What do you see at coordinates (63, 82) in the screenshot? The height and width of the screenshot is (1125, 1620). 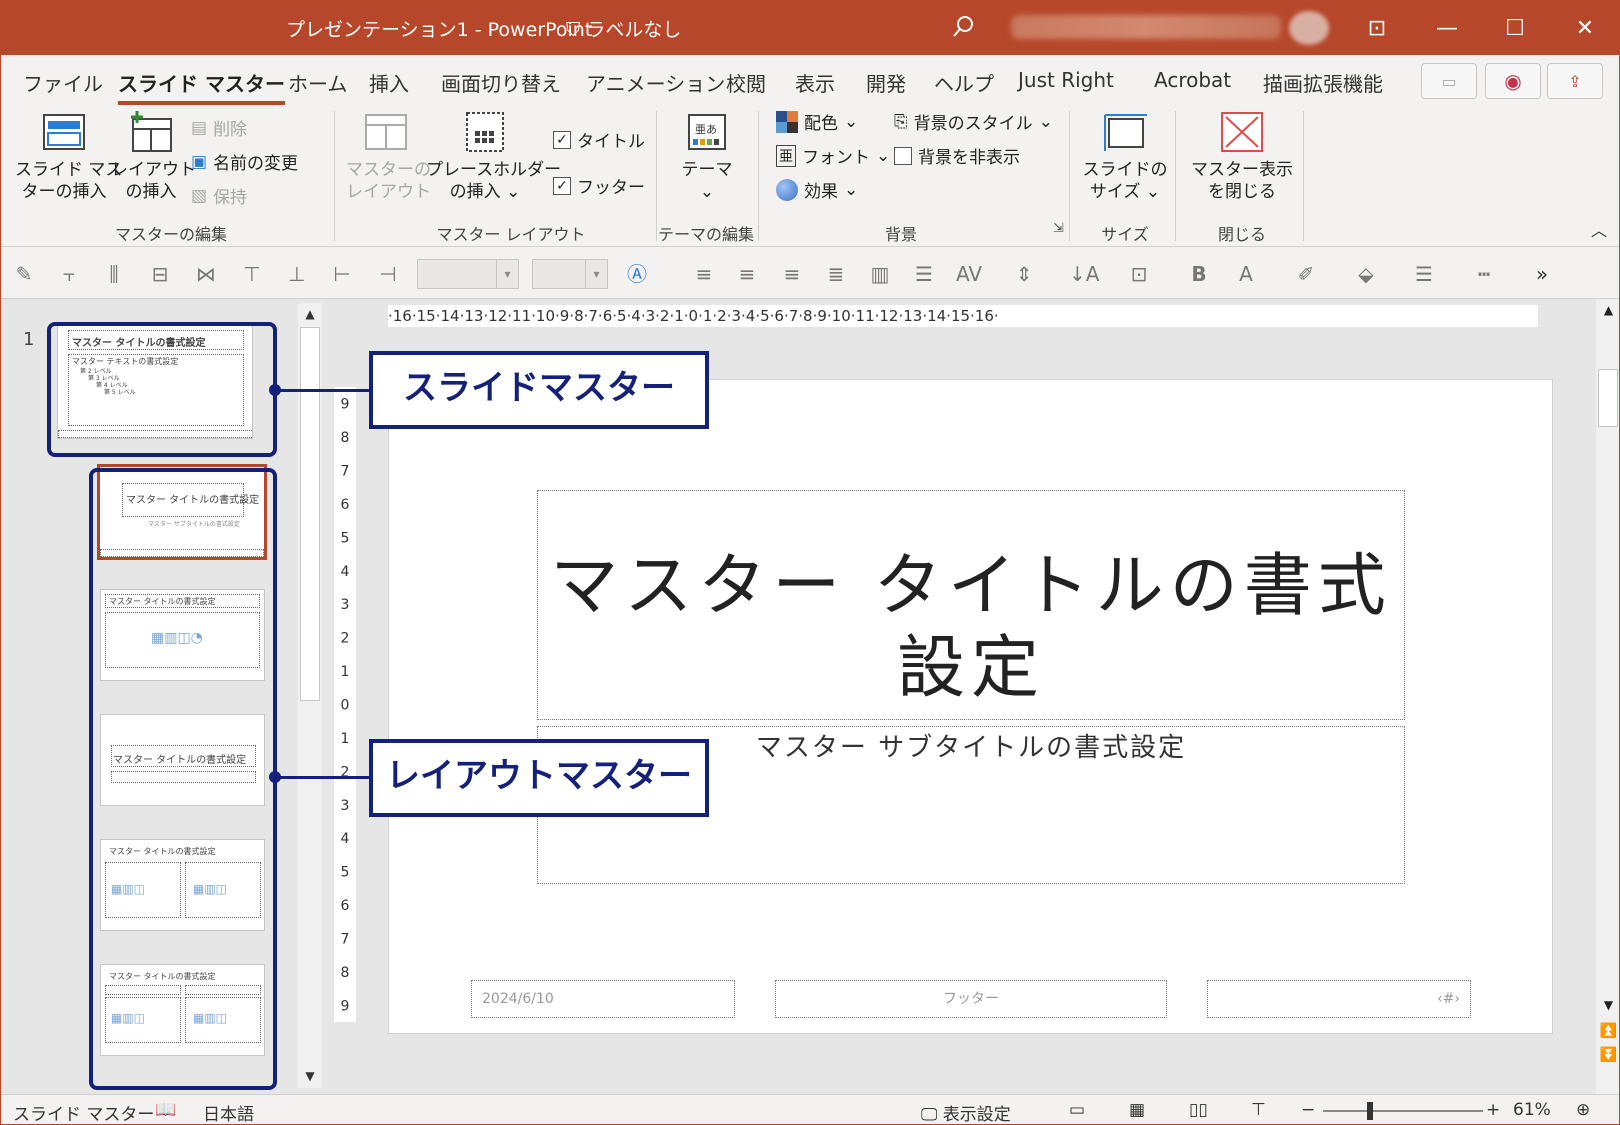 I see `tab-file: ファイル` at bounding box center [63, 82].